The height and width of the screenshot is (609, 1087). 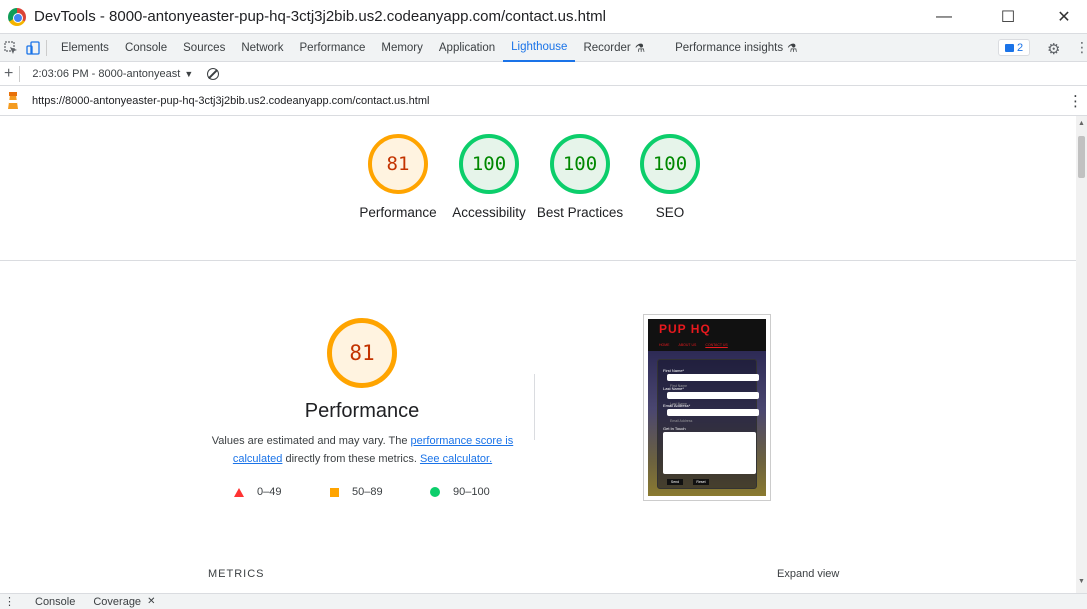 I want to click on score-gauge-accessibility: 100, so click(x=489, y=164).